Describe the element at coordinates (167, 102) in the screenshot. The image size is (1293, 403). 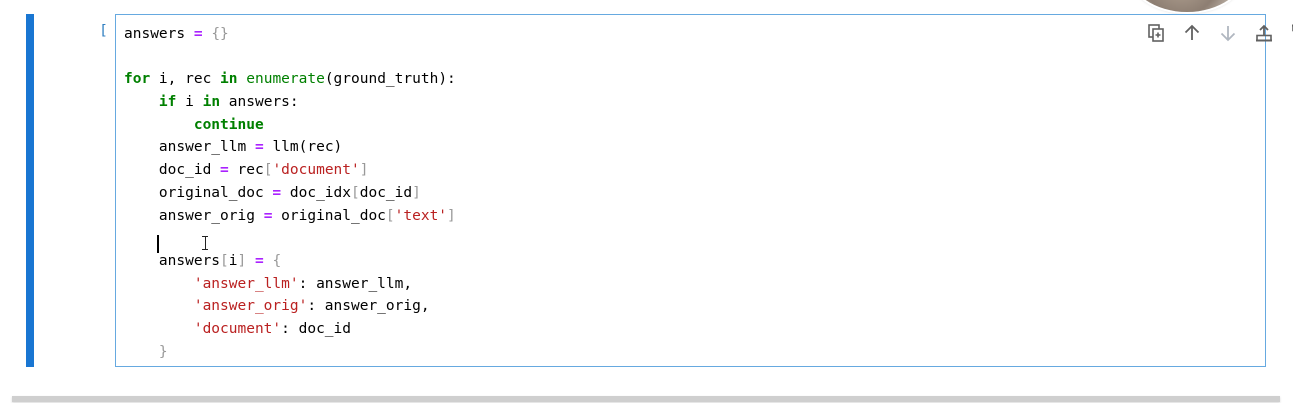
I see `code-token: if` at that location.